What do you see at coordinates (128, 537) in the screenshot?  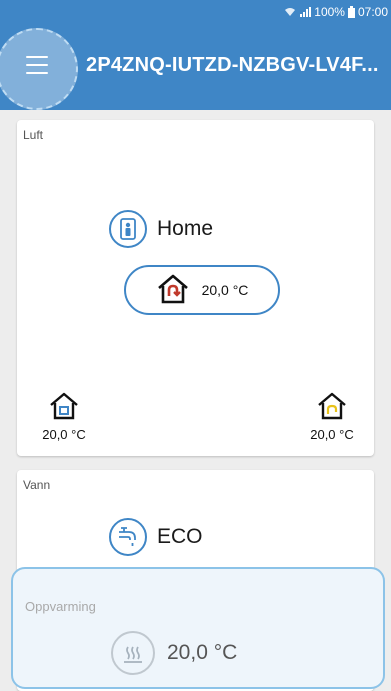 I see `faucet-icon` at bounding box center [128, 537].